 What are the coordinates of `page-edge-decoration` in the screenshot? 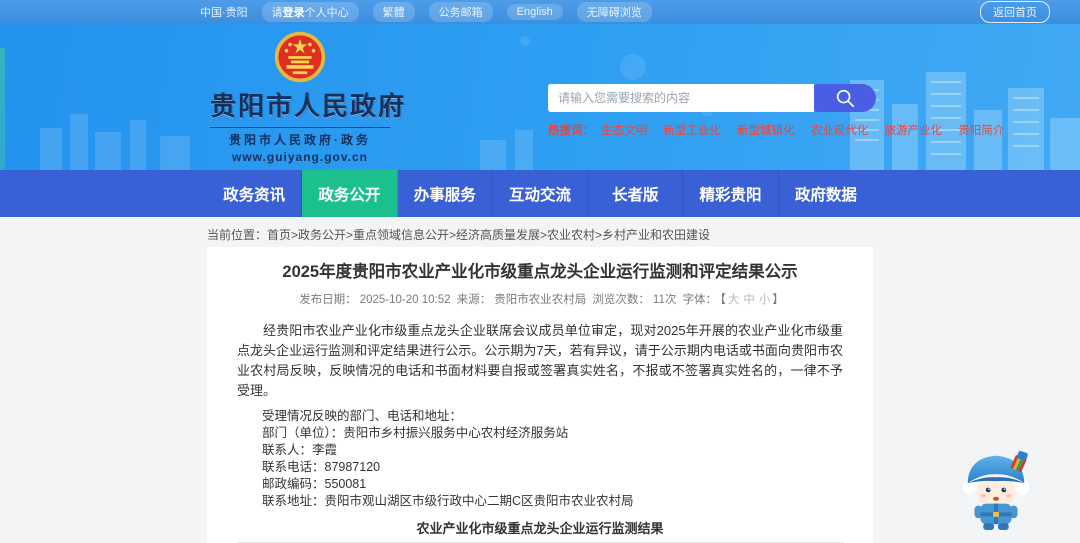 It's located at (2, 109).